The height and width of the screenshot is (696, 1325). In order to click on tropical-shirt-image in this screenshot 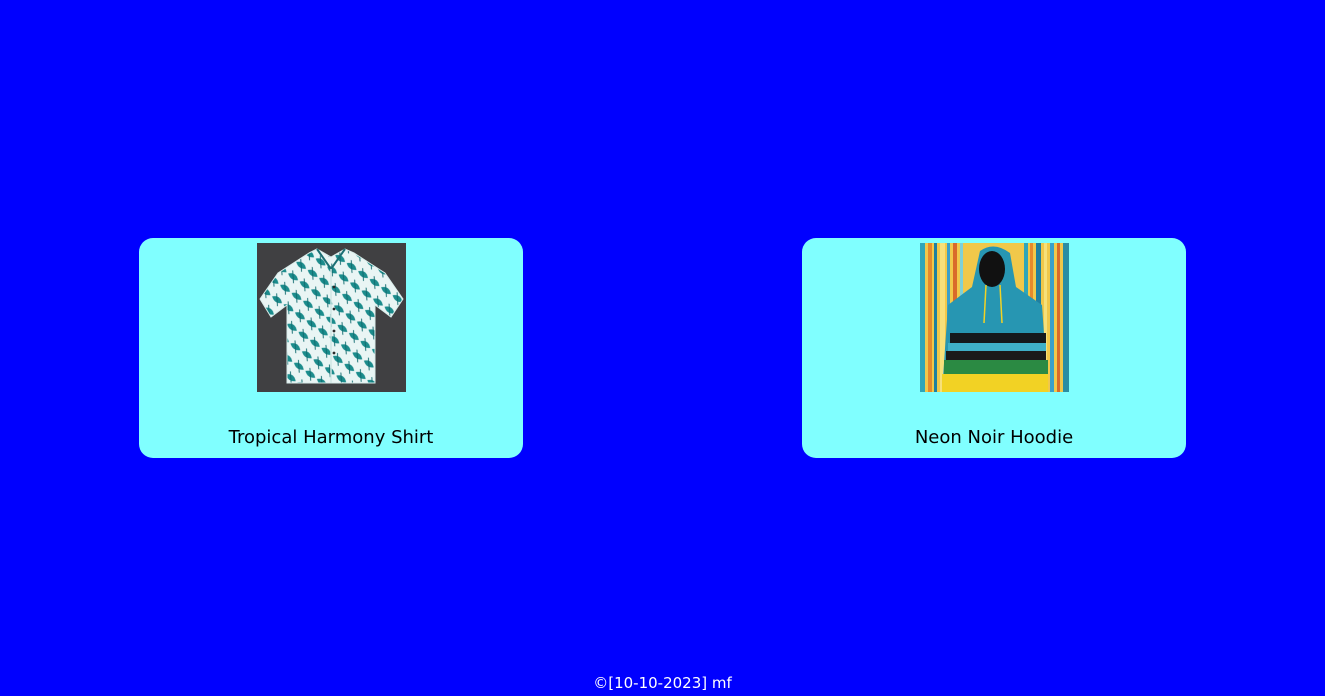, I will do `click(331, 317)`.